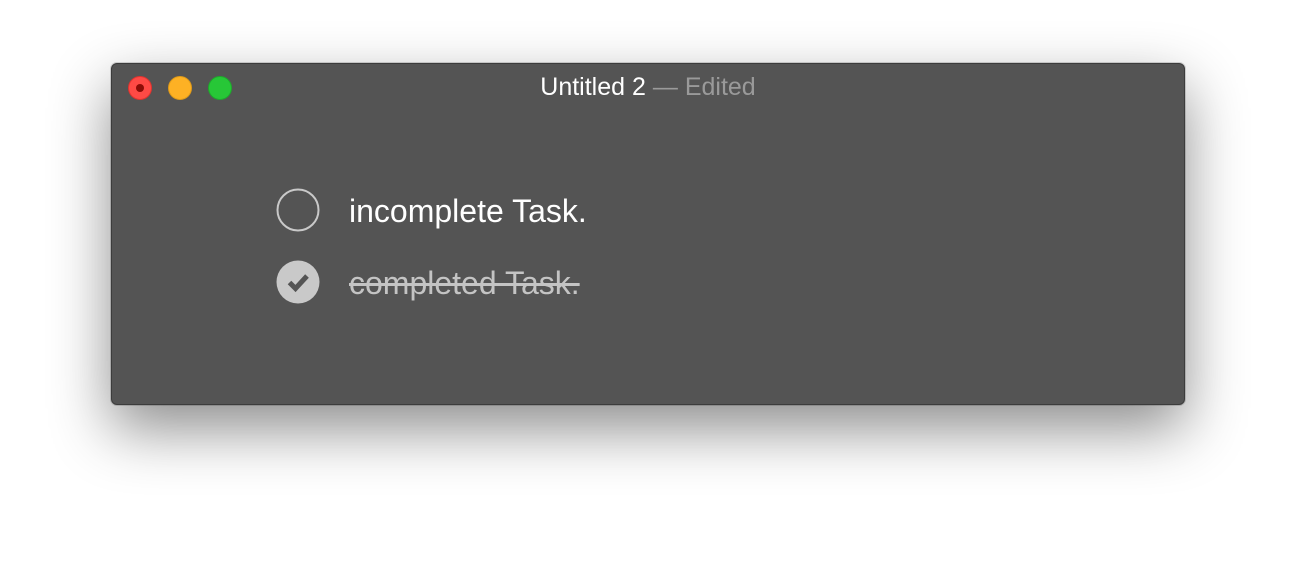  Describe the element at coordinates (593, 87) in the screenshot. I see `document-name: Untitled 2` at that location.